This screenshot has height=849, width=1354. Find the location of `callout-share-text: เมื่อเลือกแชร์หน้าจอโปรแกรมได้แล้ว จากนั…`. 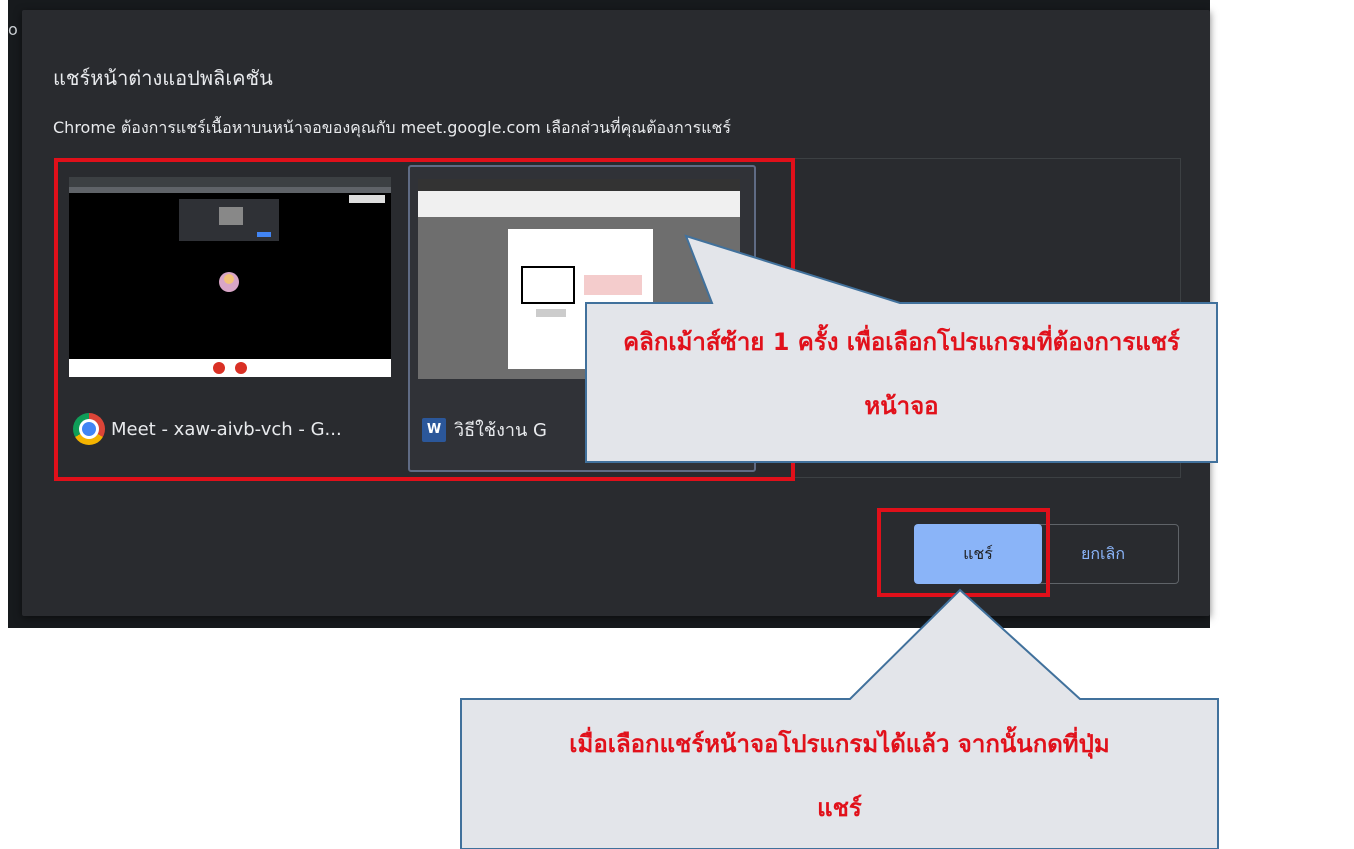

callout-share-text: เมื่อเลือกแชร์หน้าจอโปรแกรมได้แล้ว จากนั… is located at coordinates (839, 776).